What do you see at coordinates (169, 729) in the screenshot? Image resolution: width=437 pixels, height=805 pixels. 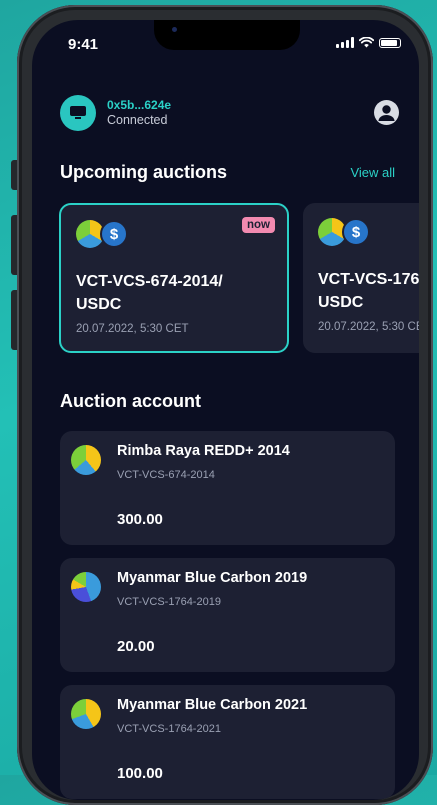 I see `account-item-code: VCT-VCS-1764-2021` at bounding box center [169, 729].